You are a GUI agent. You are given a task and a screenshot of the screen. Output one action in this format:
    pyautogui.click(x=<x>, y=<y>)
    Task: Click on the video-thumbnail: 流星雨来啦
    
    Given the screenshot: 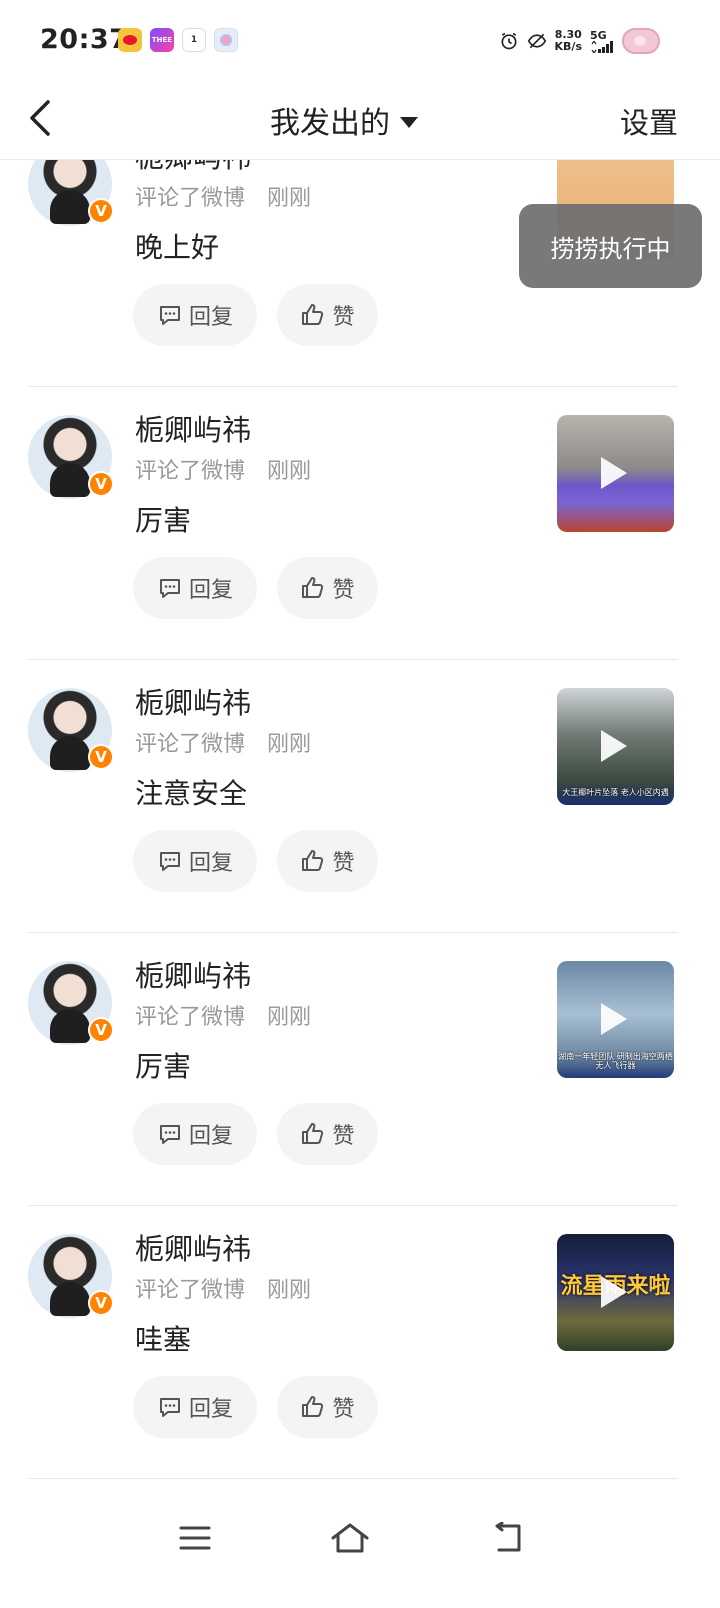 What is the action you would take?
    pyautogui.click(x=615, y=1292)
    